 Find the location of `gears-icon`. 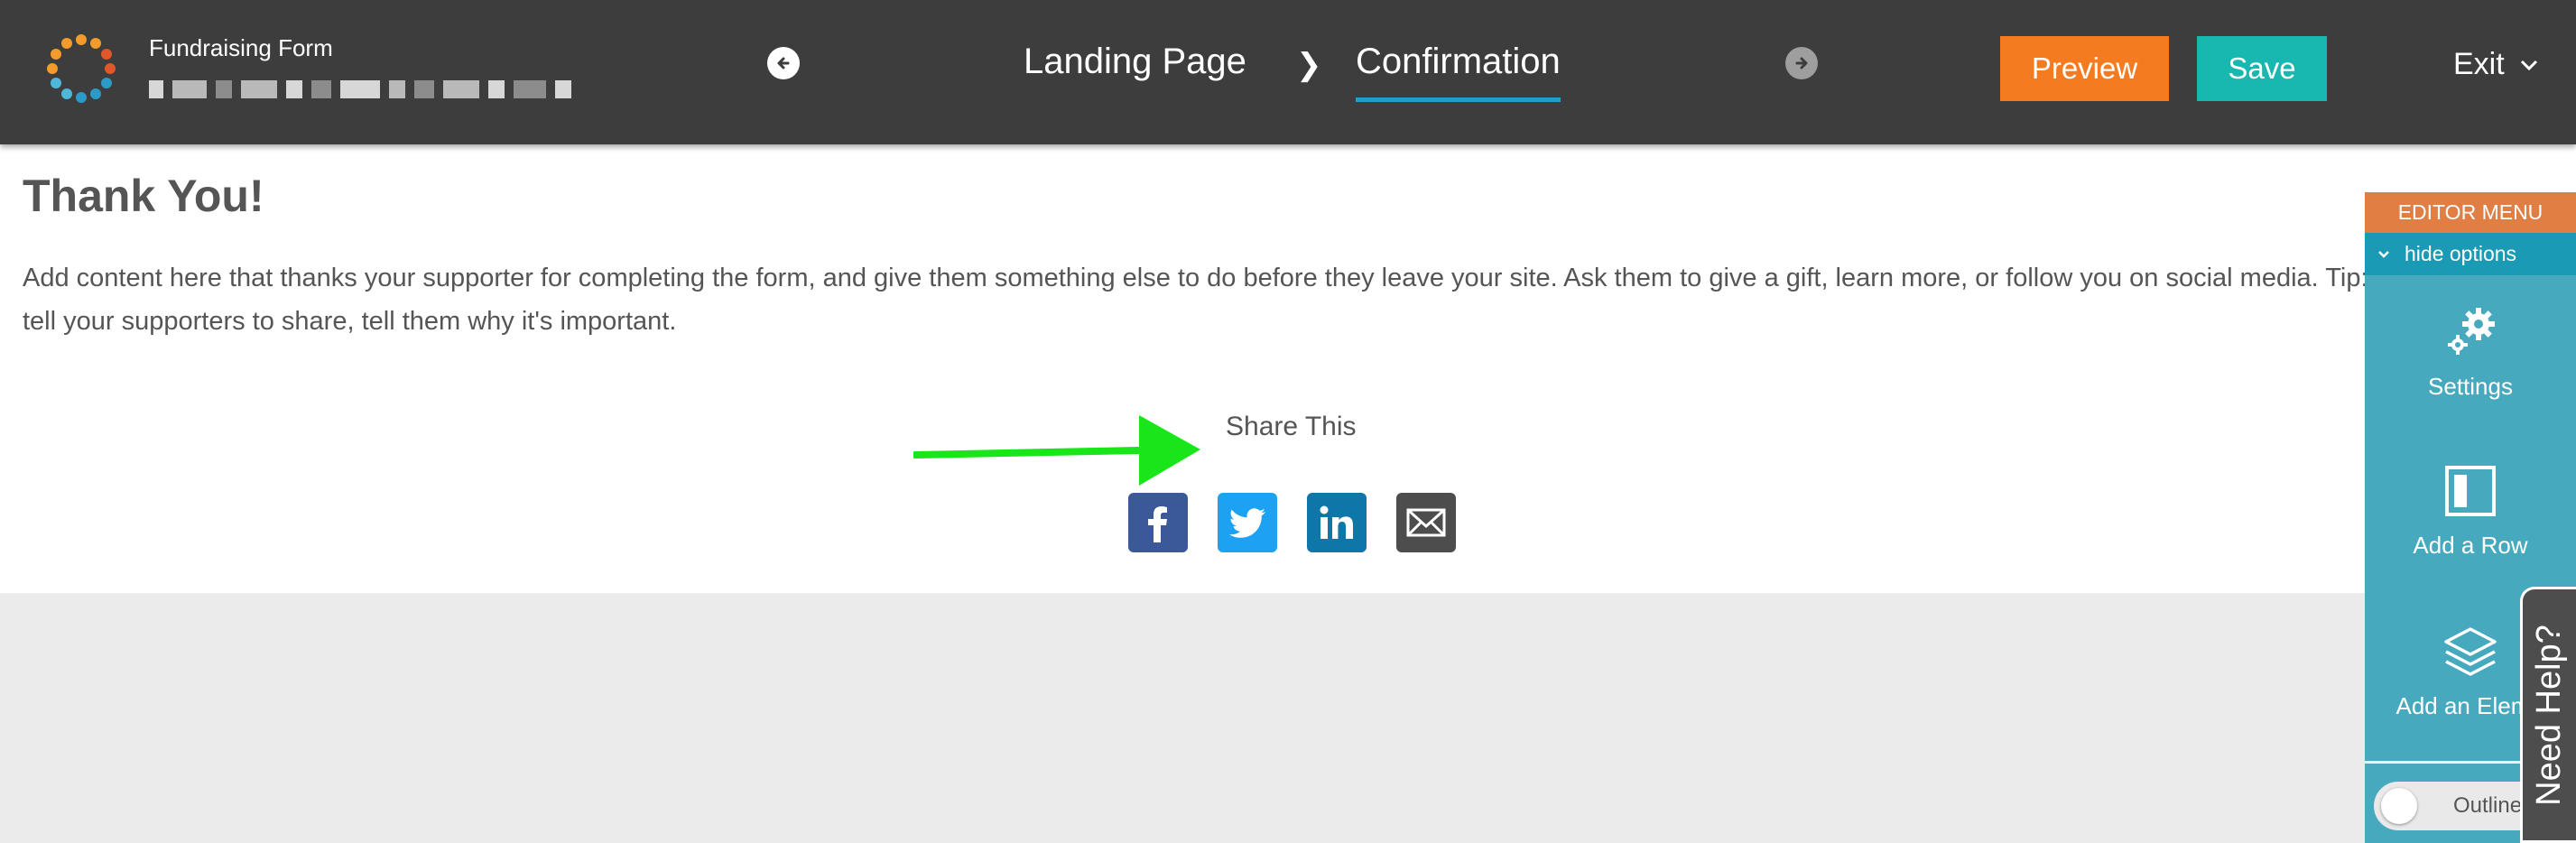

gears-icon is located at coordinates (2471, 331).